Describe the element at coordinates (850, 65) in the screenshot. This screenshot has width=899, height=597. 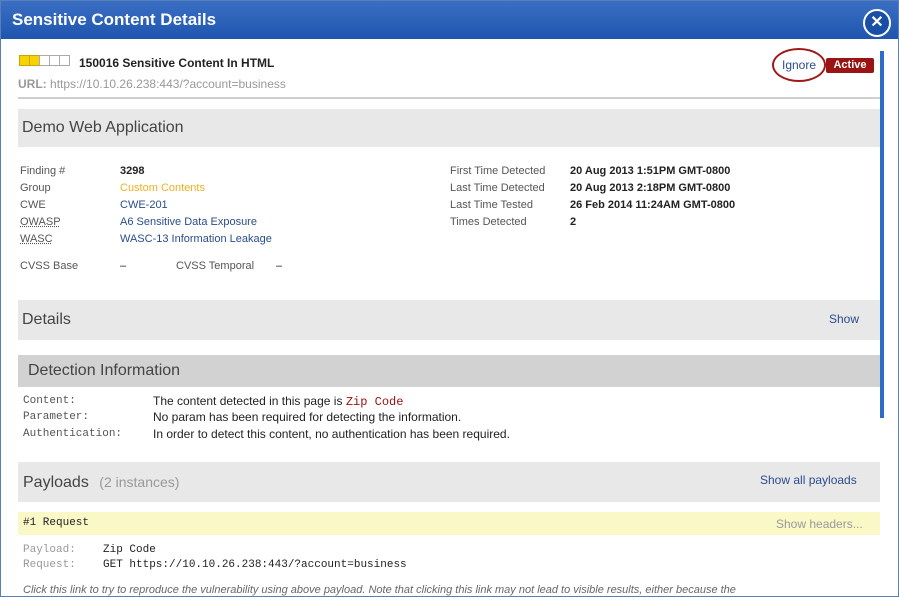
I see `status-badge: Active` at that location.